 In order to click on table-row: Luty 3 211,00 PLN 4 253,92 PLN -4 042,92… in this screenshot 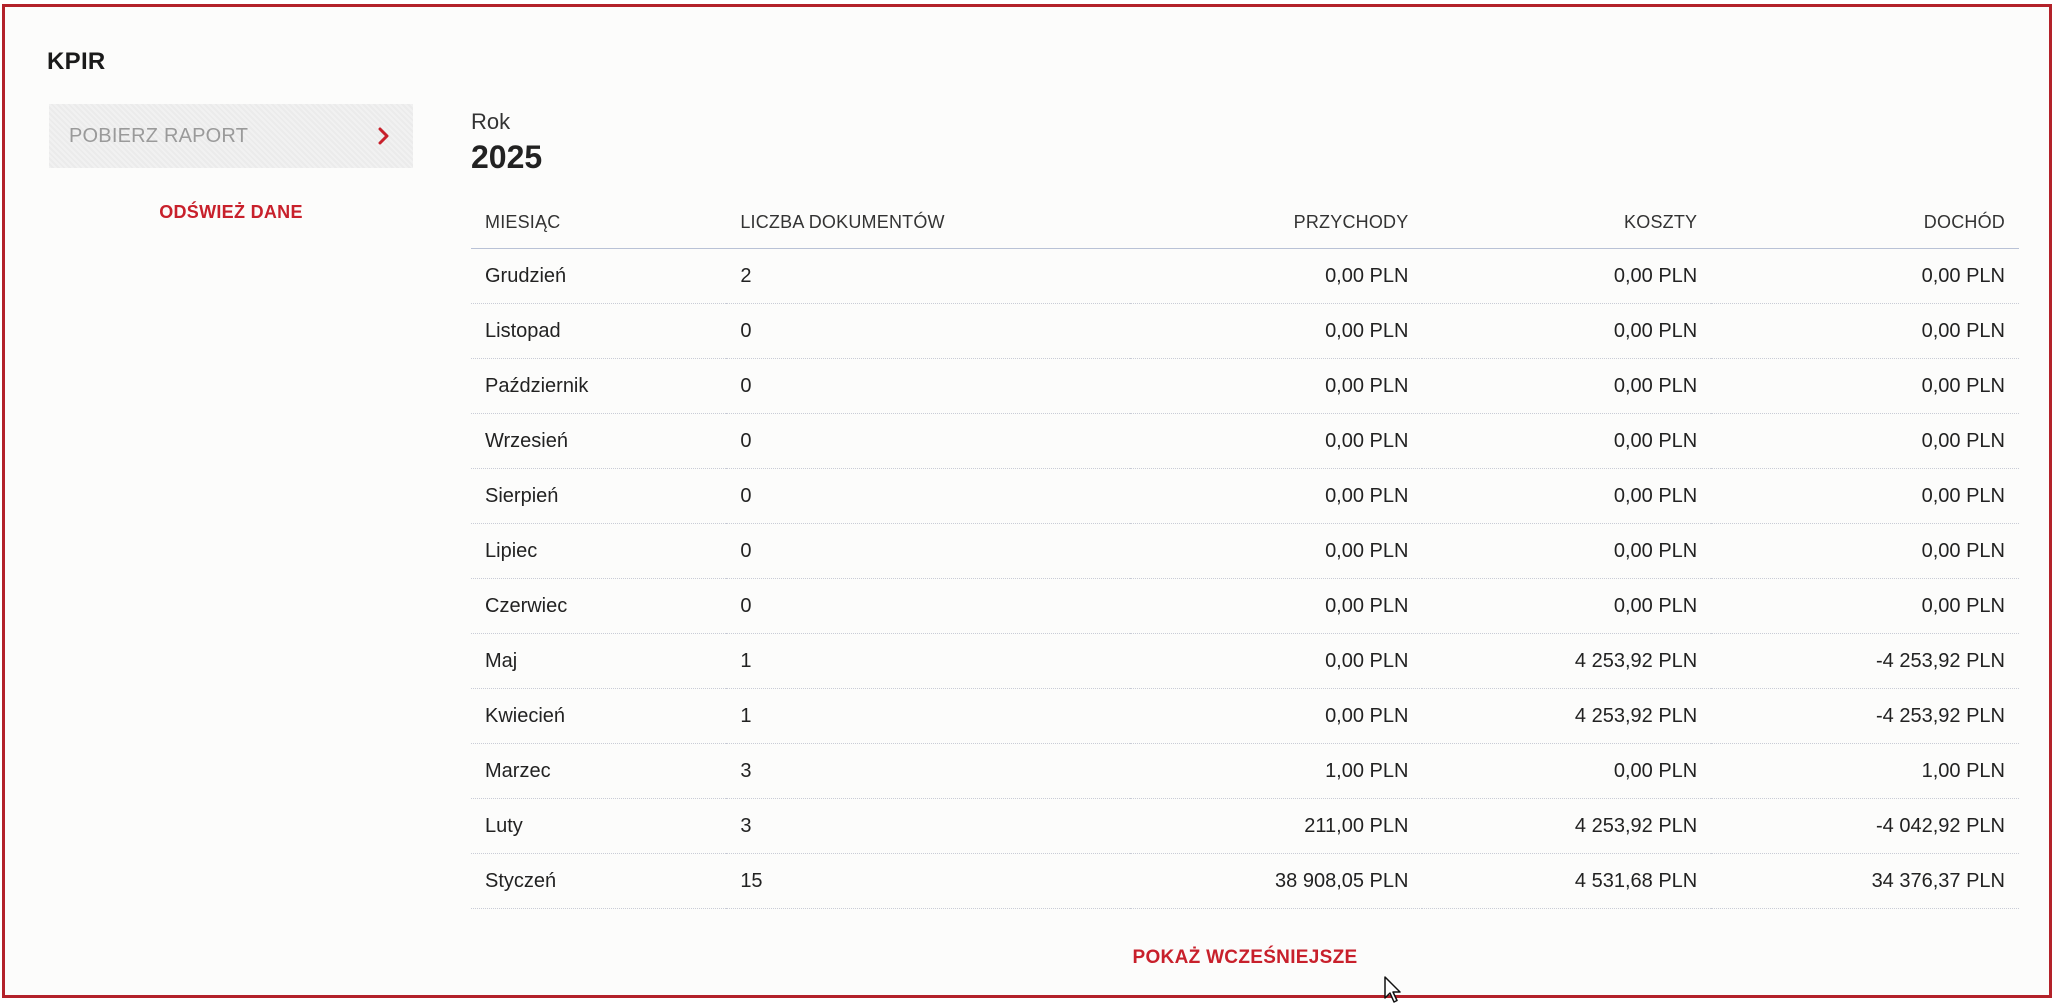, I will do `click(1245, 826)`.